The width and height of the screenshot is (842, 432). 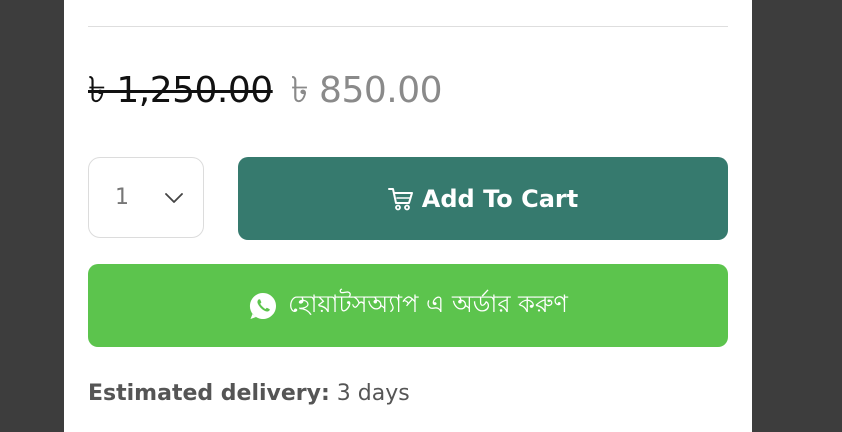 I want to click on price-row: ৳ 1,250.00 ৳ 850.00, so click(x=265, y=93).